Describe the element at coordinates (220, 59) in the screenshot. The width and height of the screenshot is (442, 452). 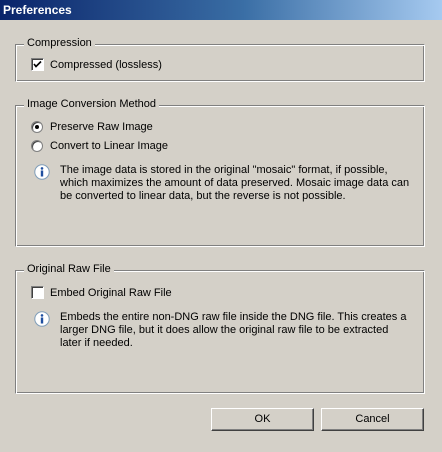
I see `compression-group: Compression Compressed (lossless)` at that location.